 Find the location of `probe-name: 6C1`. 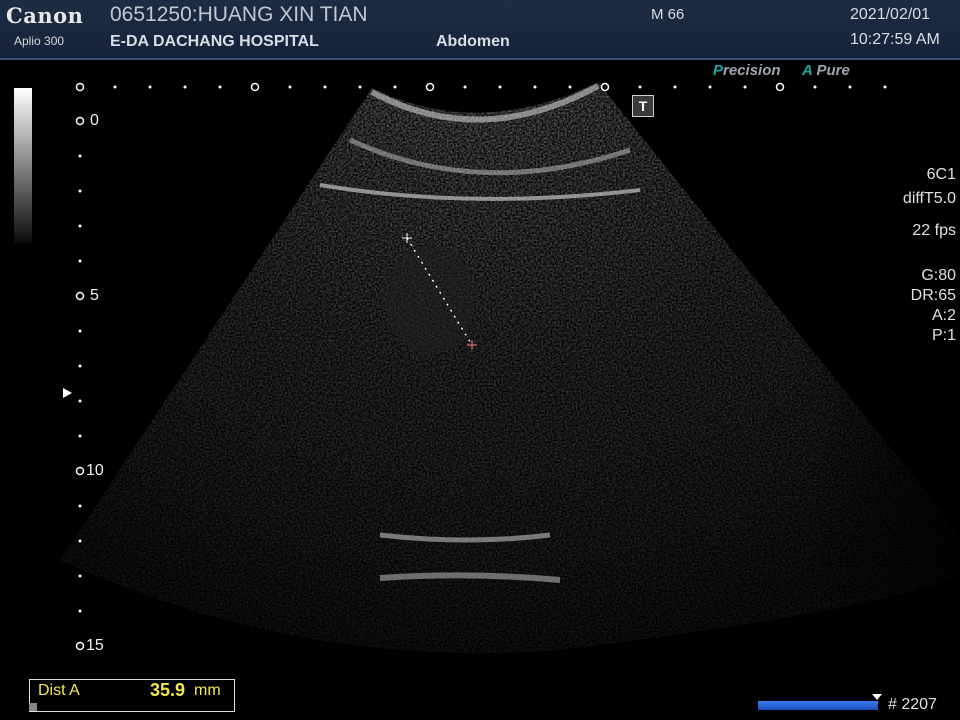

probe-name: 6C1 is located at coordinates (941, 174).